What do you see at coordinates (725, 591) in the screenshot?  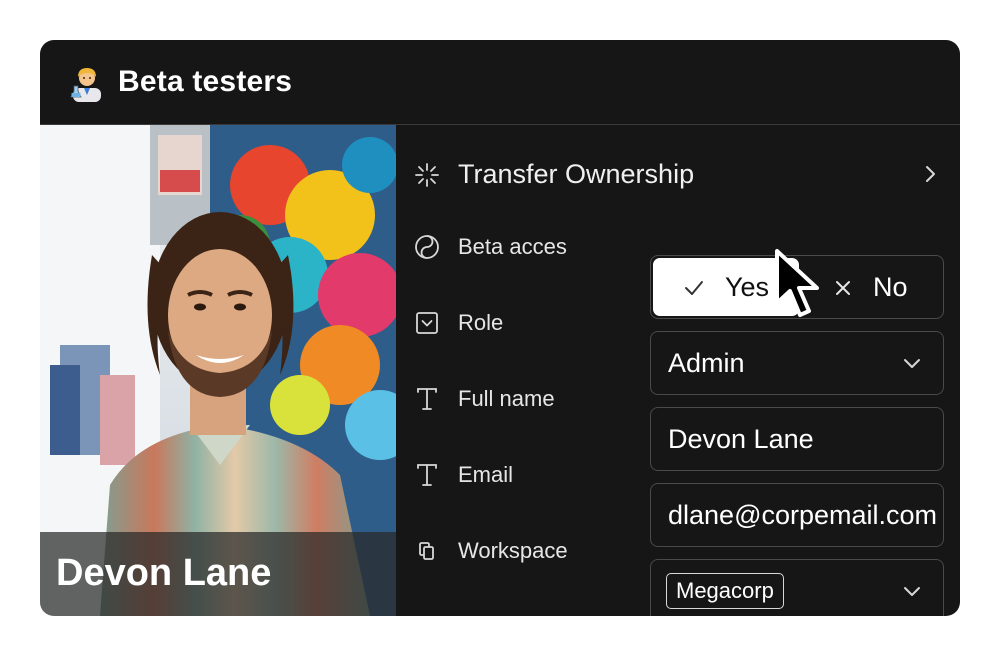 I see `workspace-tag: Megacorp` at bounding box center [725, 591].